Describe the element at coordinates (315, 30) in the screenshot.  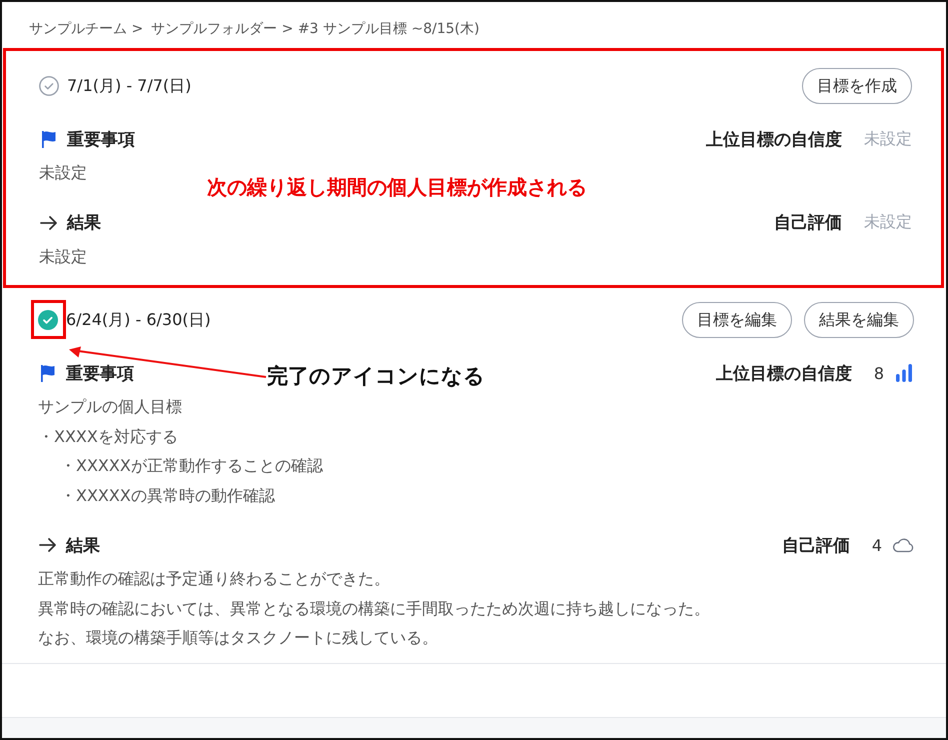
I see `breadcrumb-link: サンプルフォルダー > #3 サンプル目標 ~8/15(木)` at that location.